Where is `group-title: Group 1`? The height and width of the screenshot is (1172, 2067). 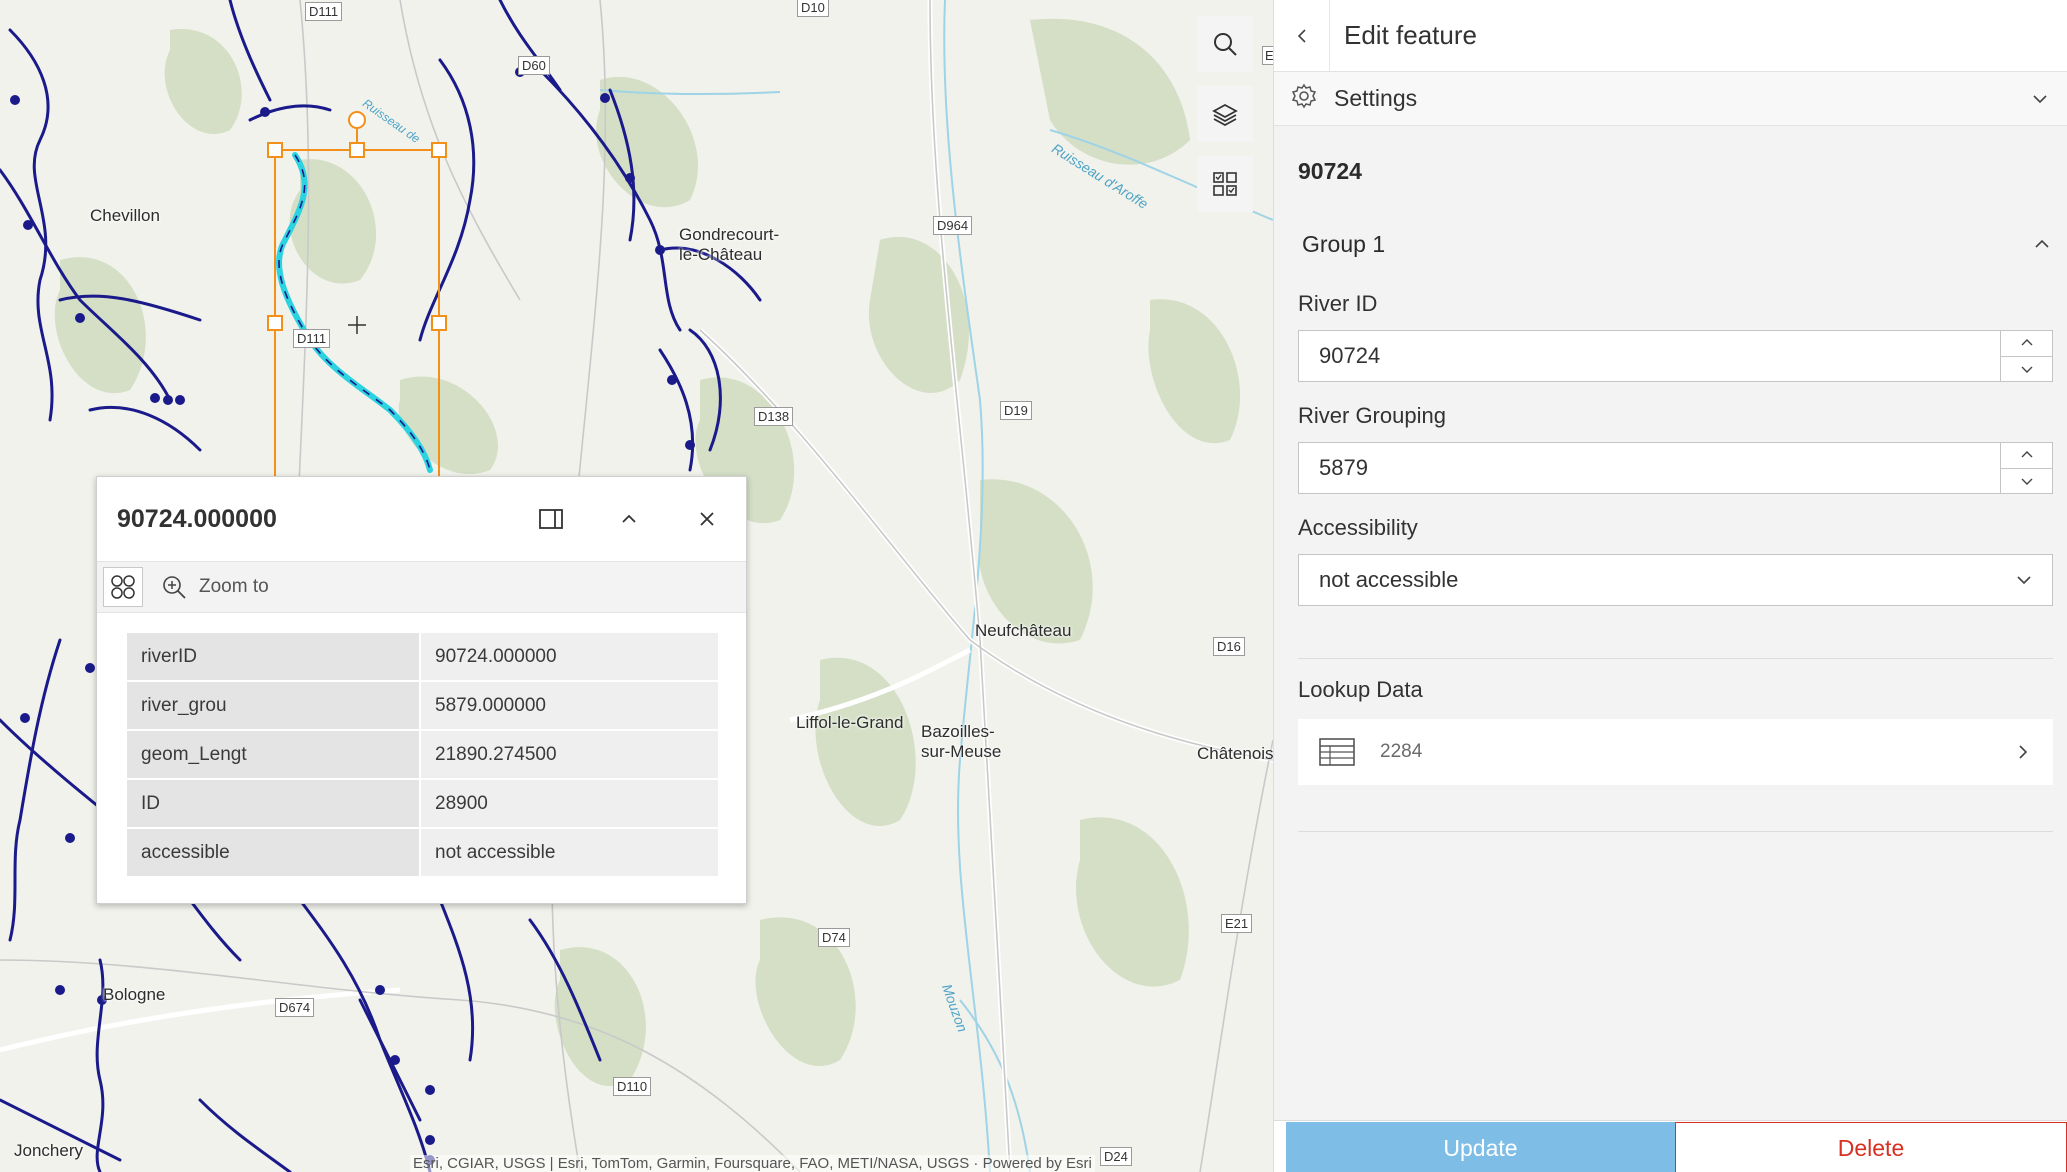
group-title: Group 1 is located at coordinates (1344, 243).